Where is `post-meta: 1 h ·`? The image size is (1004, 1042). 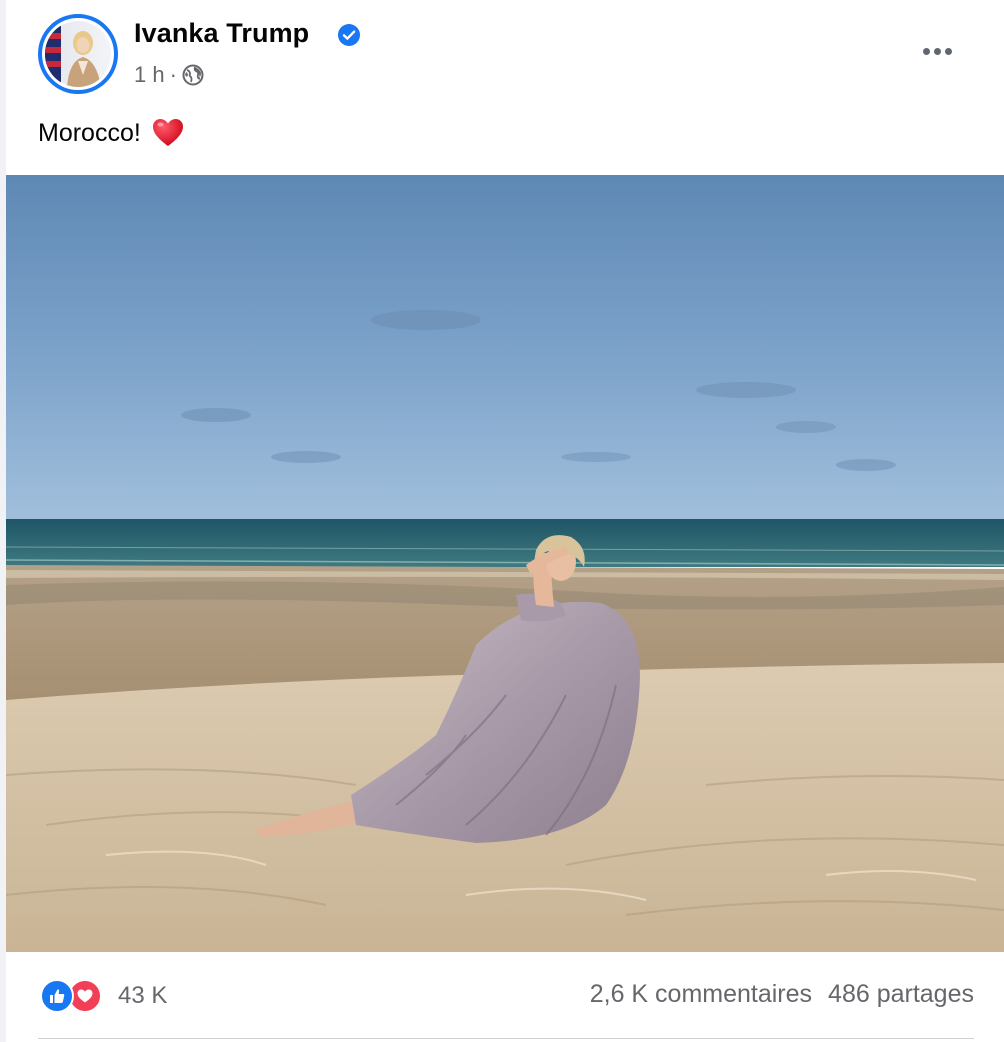 post-meta: 1 h · is located at coordinates (169, 75).